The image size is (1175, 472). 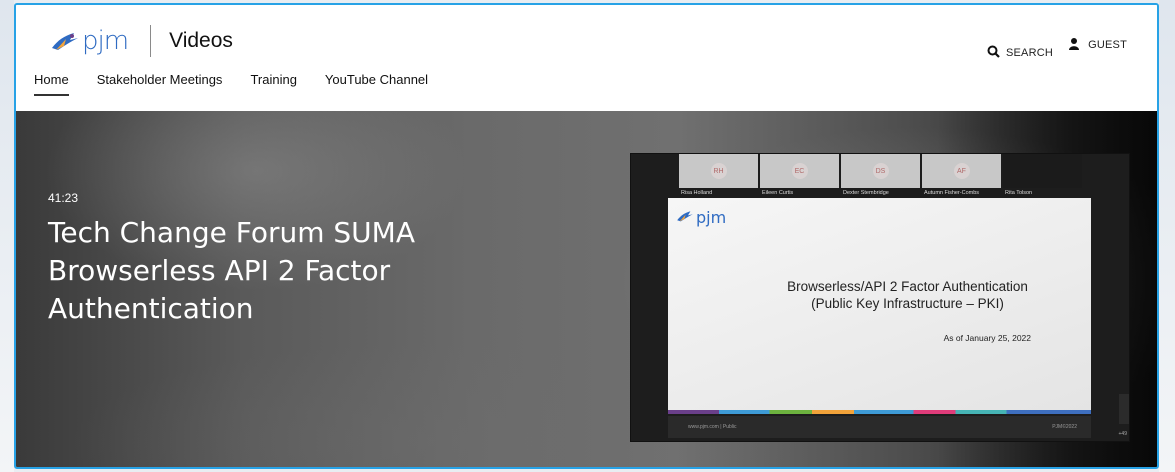 I want to click on nav-youtube-channel: YouTube Channel, so click(x=376, y=84).